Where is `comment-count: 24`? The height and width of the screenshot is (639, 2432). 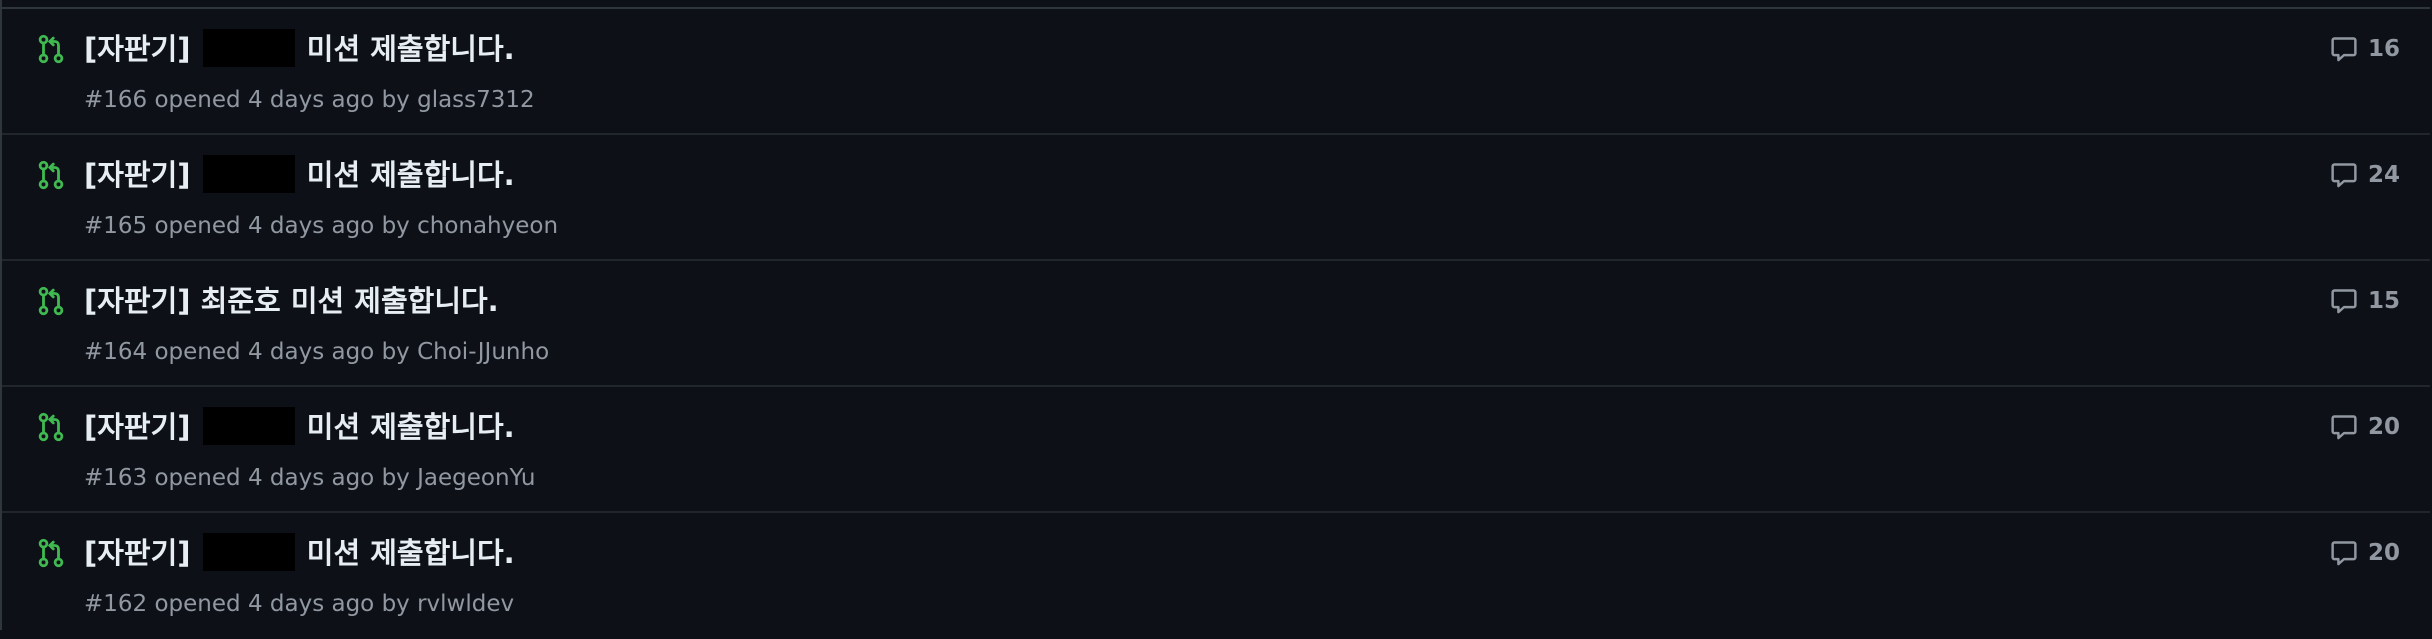 comment-count: 24 is located at coordinates (2383, 175).